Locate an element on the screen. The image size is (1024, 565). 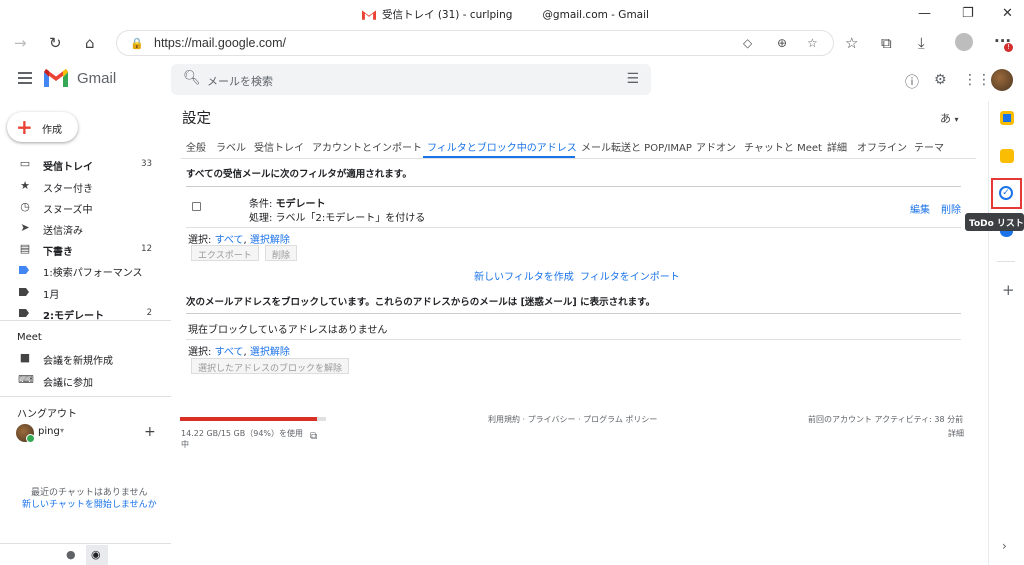
active-tab-indicator is located at coordinates (499, 157).